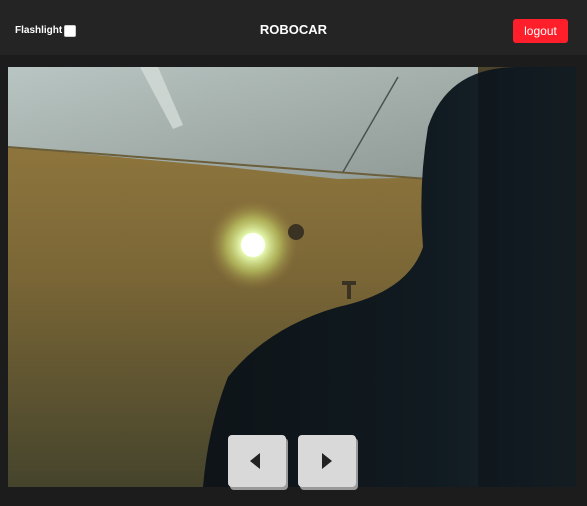  Describe the element at coordinates (293, 496) in the screenshot. I see `bottom-strip` at that location.